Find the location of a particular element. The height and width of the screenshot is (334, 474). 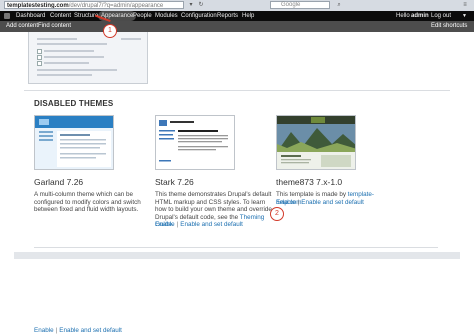

toolbar-item-modules: Modules is located at coordinates (166, 16).